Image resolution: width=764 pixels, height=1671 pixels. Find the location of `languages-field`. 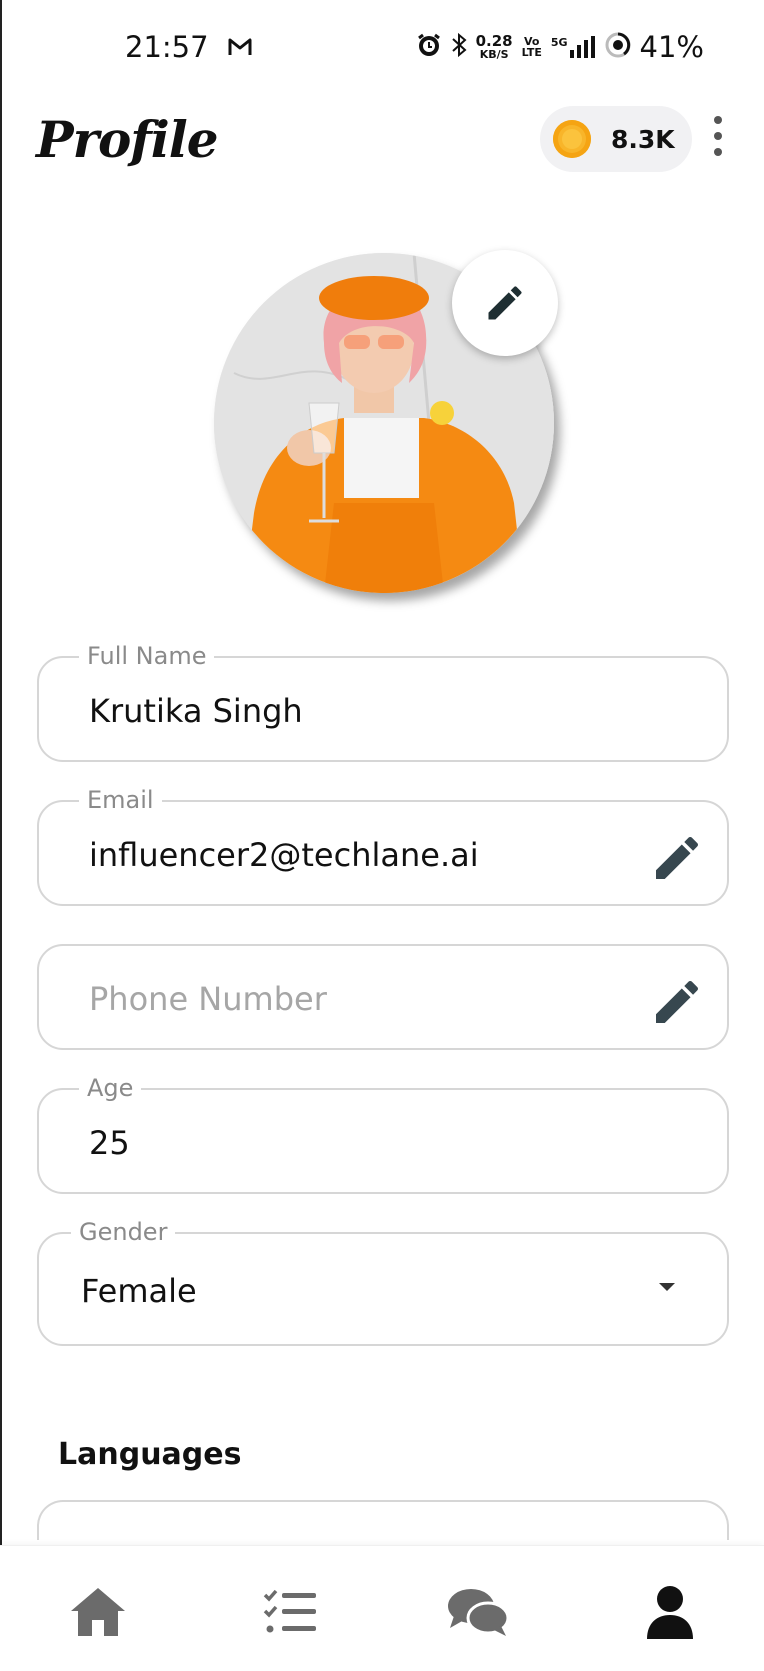

languages-field is located at coordinates (383, 1520).